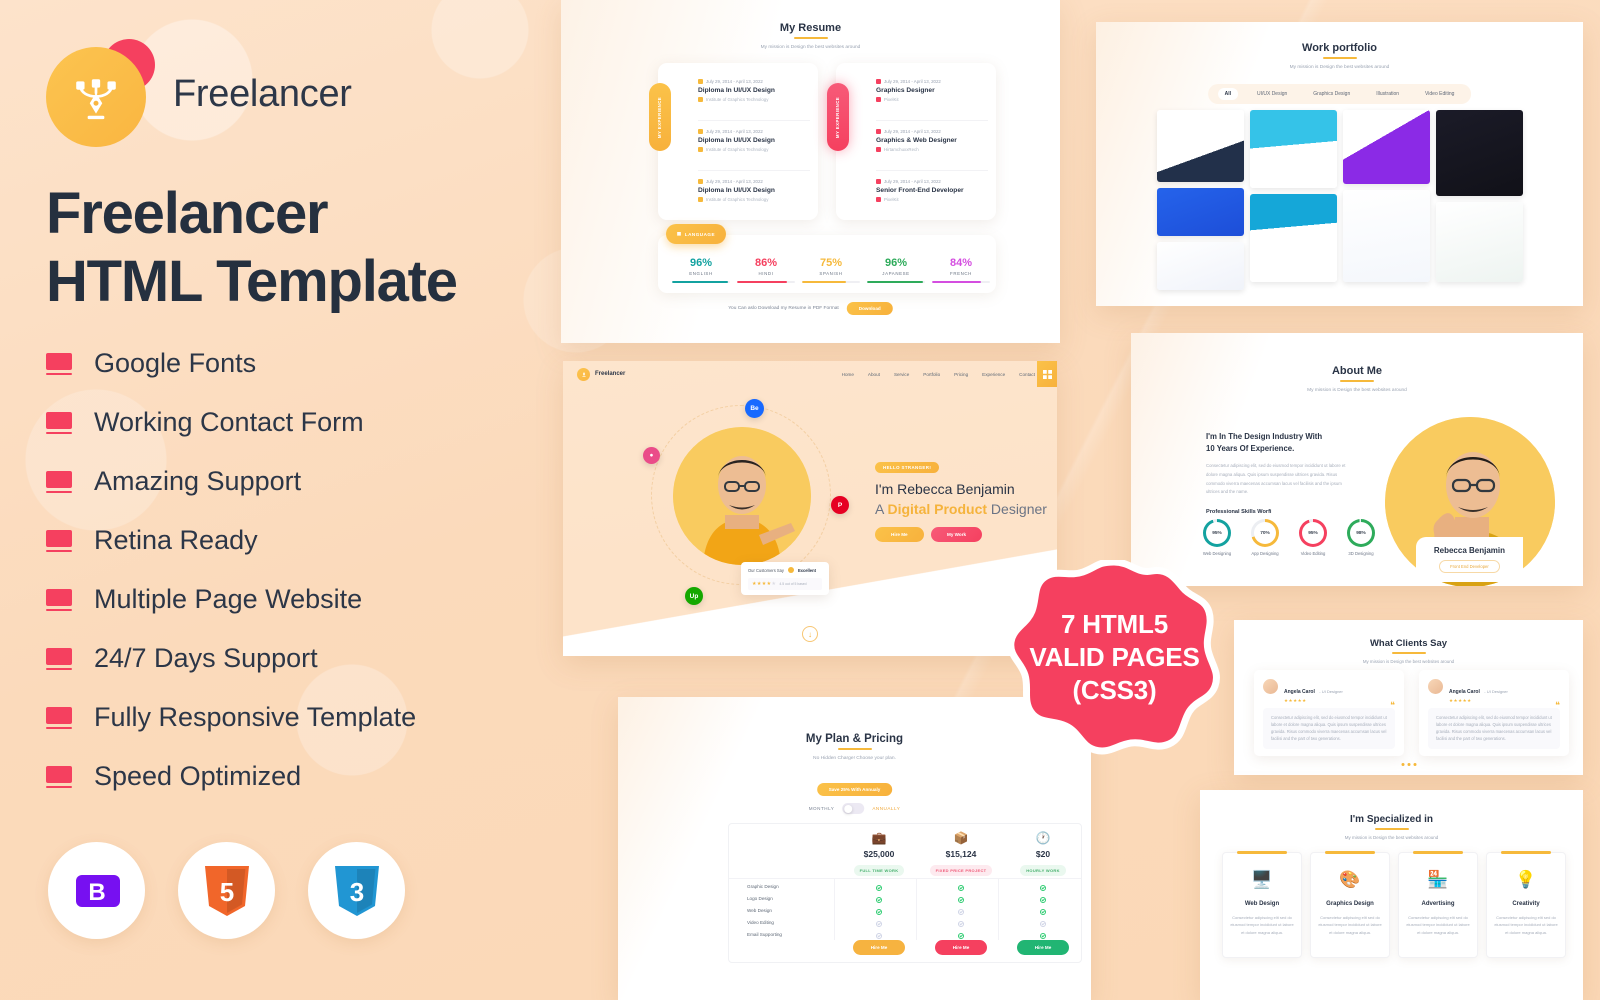 This screenshot has width=1600, height=1000. Describe the element at coordinates (1331, 94) in the screenshot. I see `portfolio-filter: Graphics Design` at that location.